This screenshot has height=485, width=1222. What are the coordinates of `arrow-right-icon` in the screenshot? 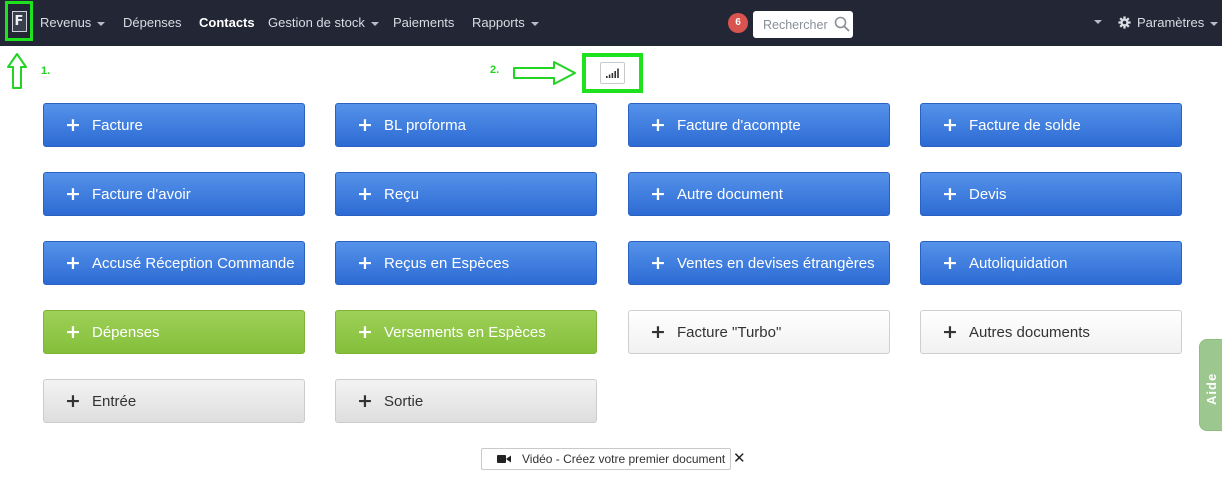 It's located at (544, 73).